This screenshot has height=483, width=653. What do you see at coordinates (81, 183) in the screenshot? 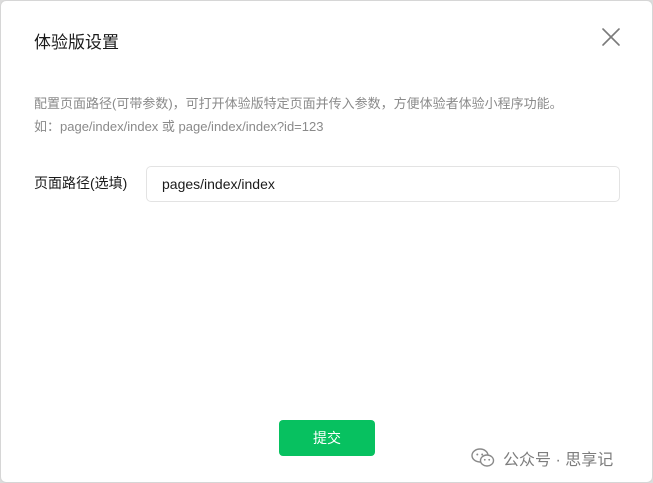
I see `page-path-label: 页面路径(选填)` at bounding box center [81, 183].